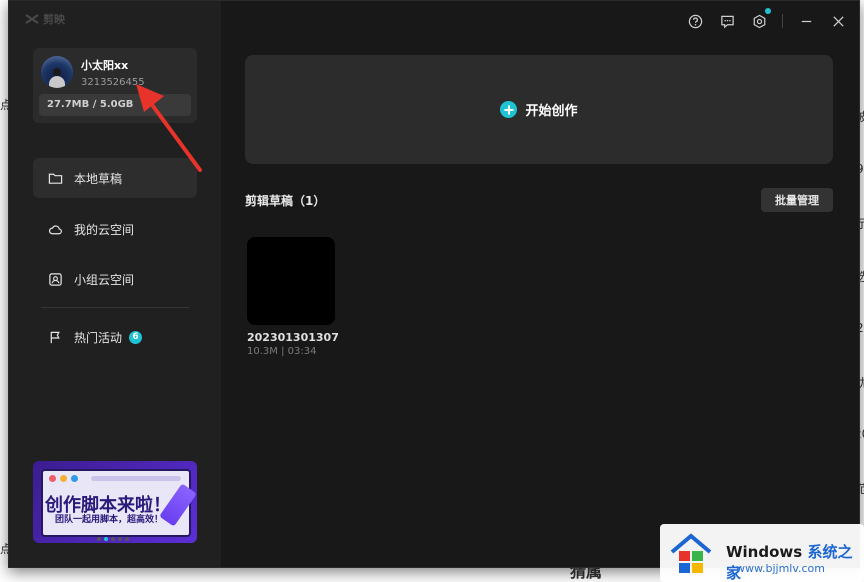 The width and height of the screenshot is (864, 582). What do you see at coordinates (104, 229) in the screenshot?
I see `sidebar-item-label: 我的云空间` at bounding box center [104, 229].